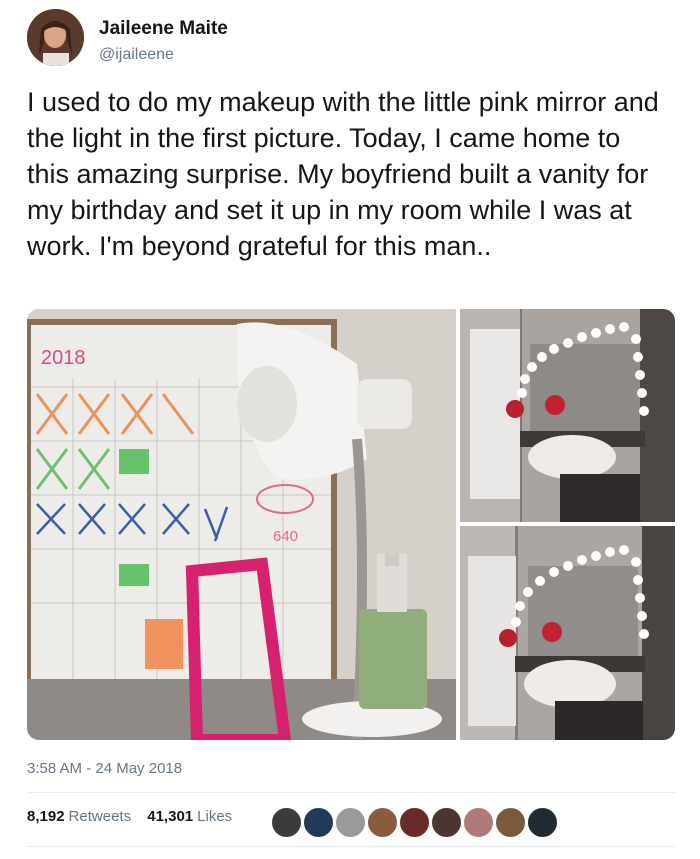 Image resolution: width=700 pixels, height=859 pixels. I want to click on author-handle: @ijaileene, so click(136, 55).